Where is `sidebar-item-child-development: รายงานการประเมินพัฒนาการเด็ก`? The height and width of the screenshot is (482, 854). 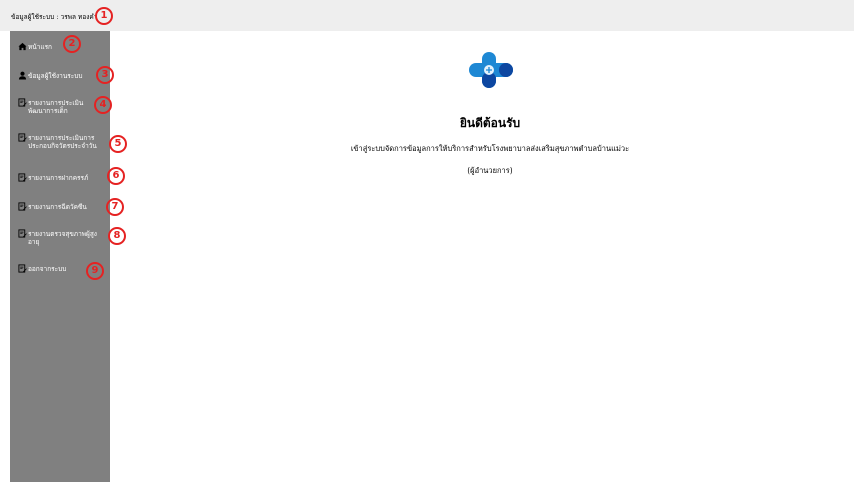 sidebar-item-child-development: รายงานการประเมินพัฒนาการเด็ก is located at coordinates (62, 106).